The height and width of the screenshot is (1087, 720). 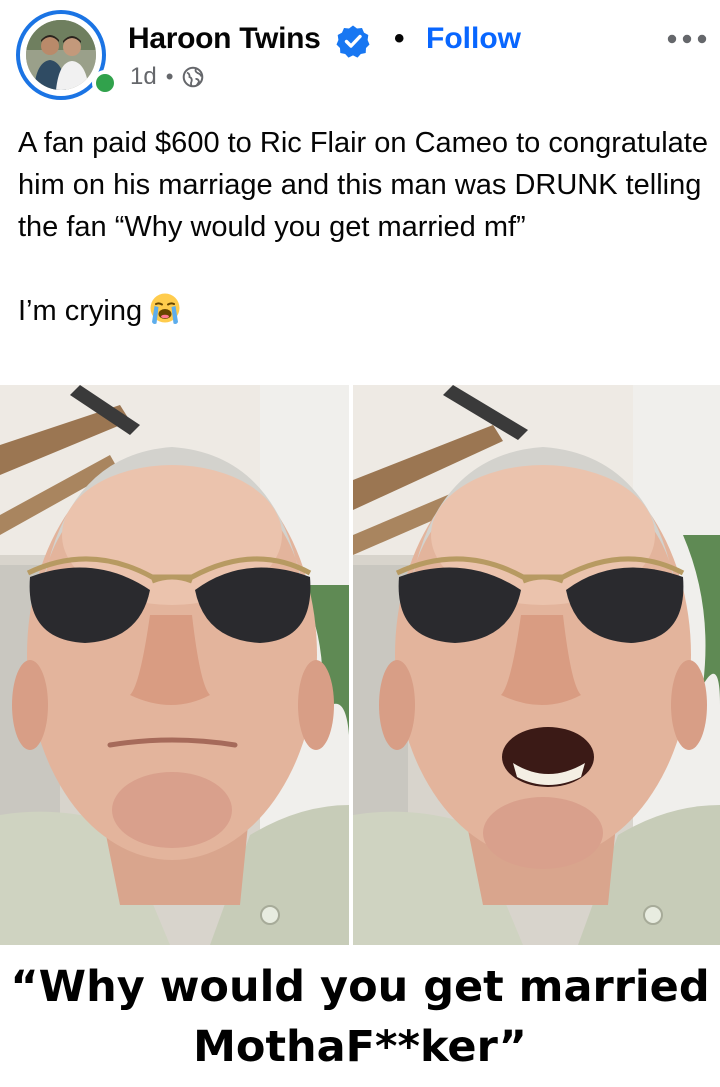 I want to click on follow-button: Follow, so click(x=473, y=39).